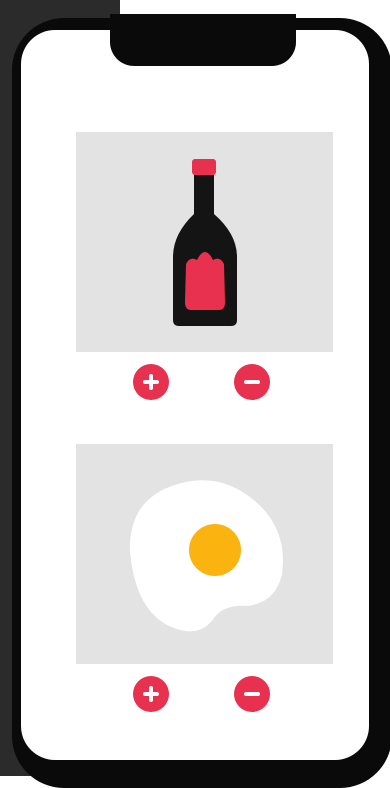  I want to click on ketchup-bottle-icon, so click(205, 242).